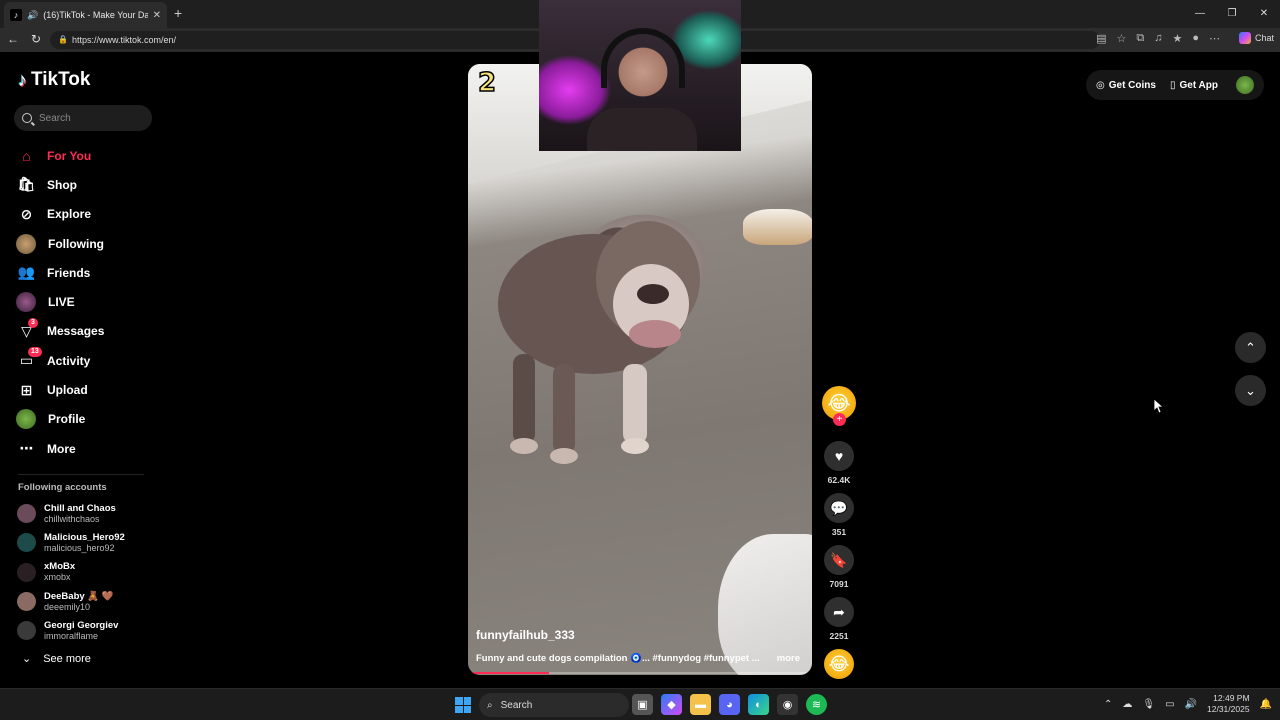 This screenshot has width=1280, height=720. Describe the element at coordinates (26, 419) in the screenshot. I see `profile-avatar` at that location.